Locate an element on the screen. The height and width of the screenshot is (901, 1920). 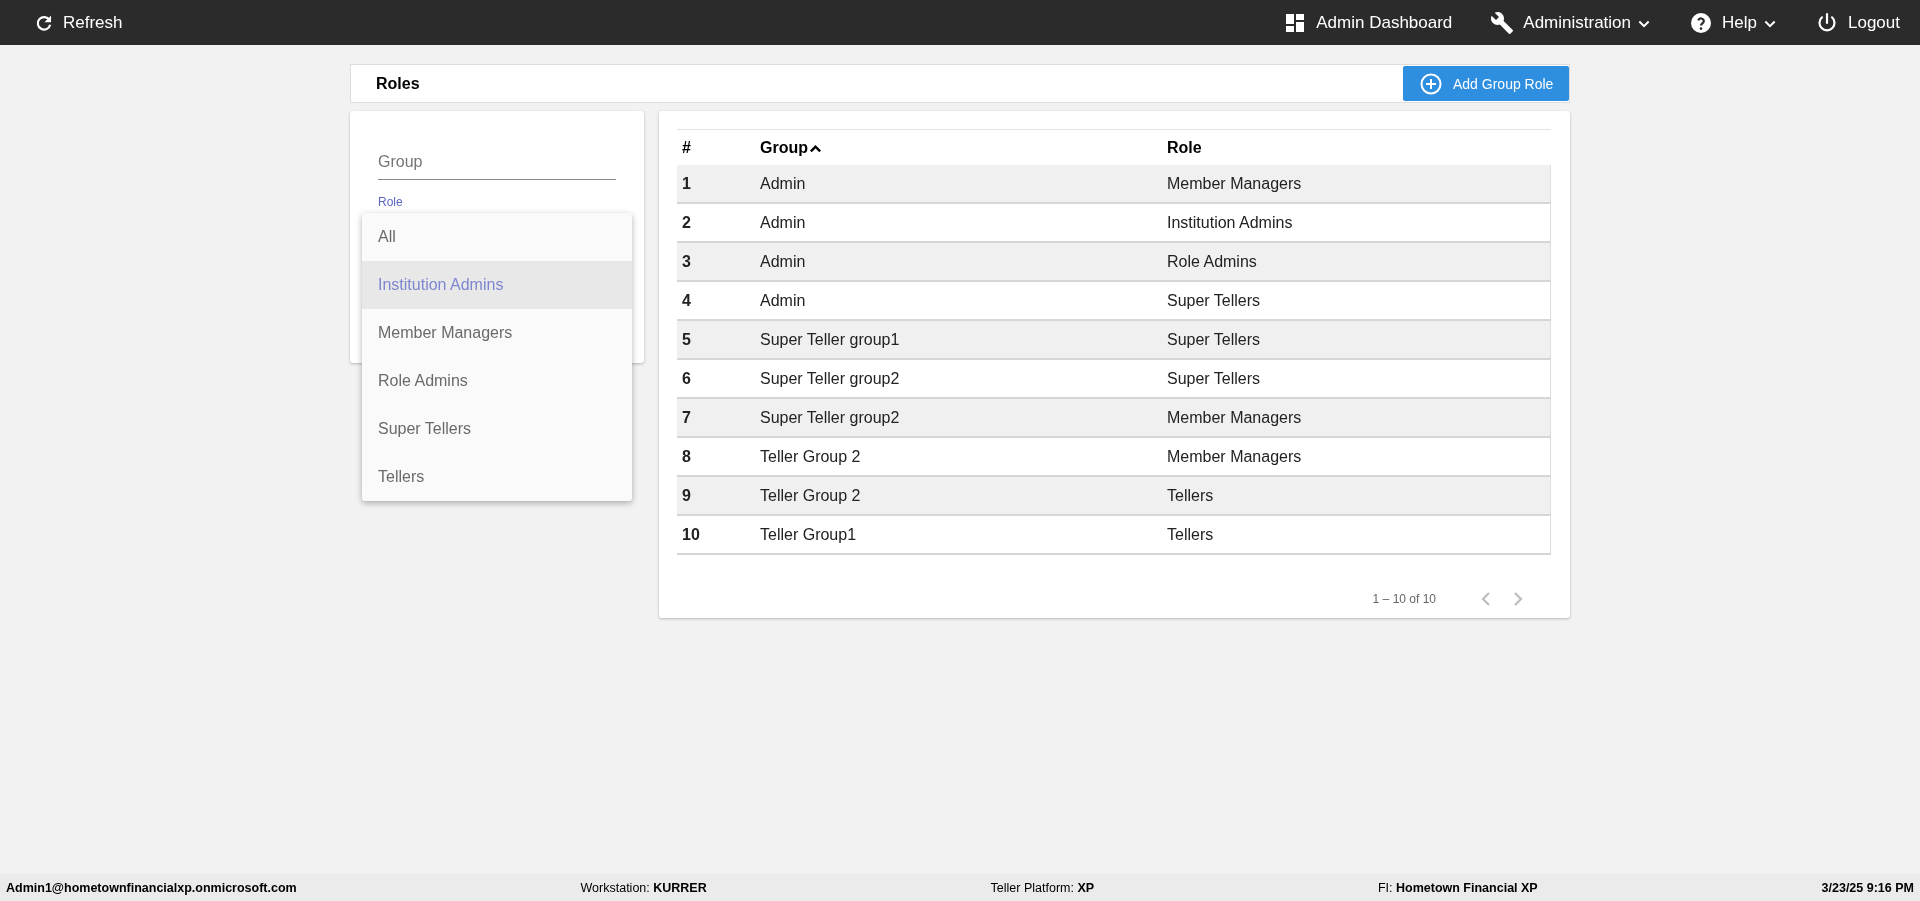
help-icon is located at coordinates (1701, 22).